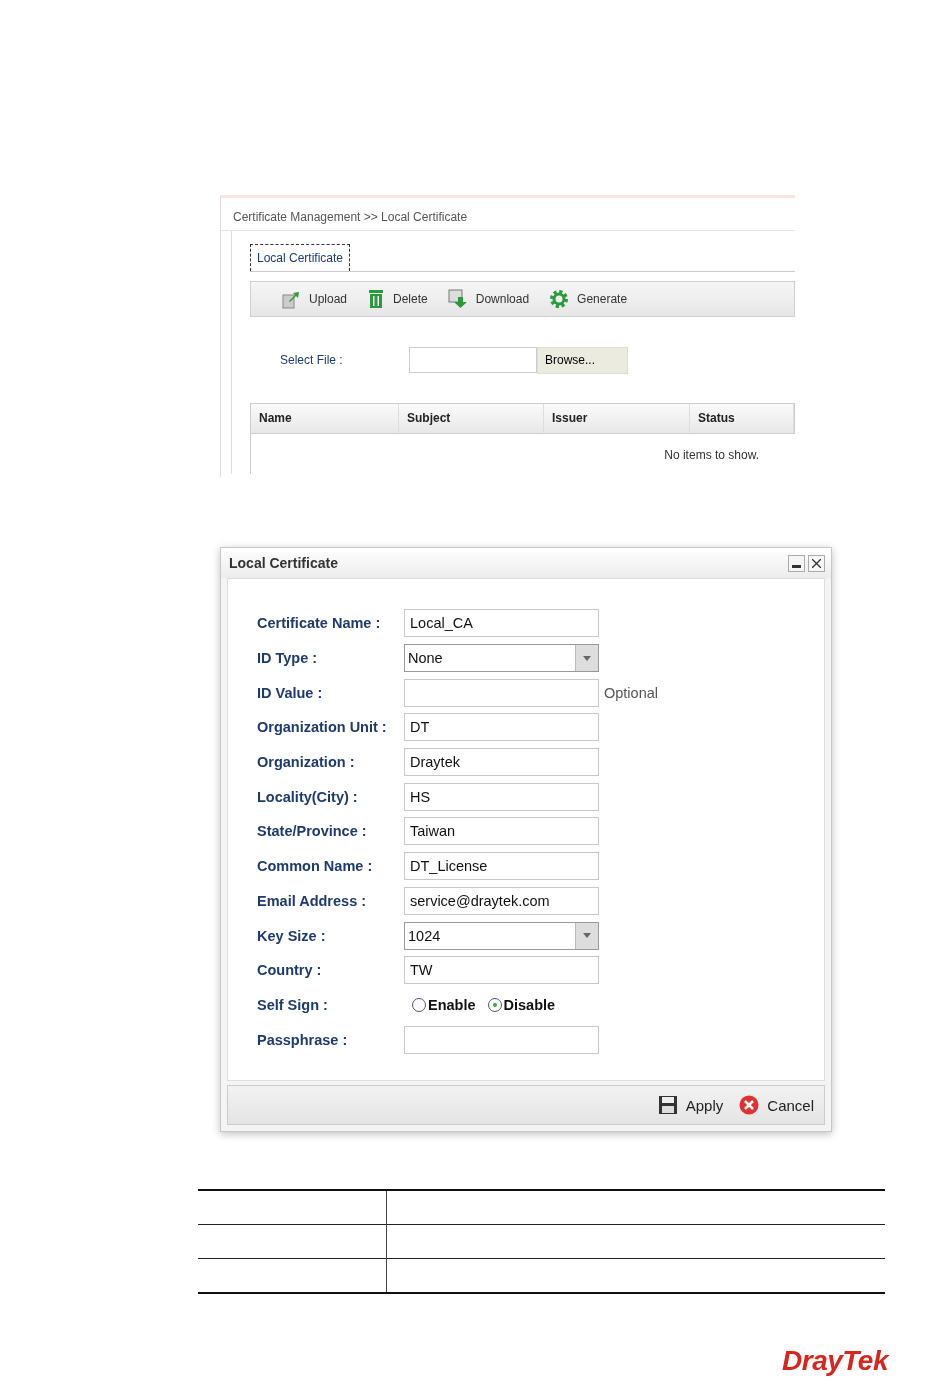 The height and width of the screenshot is (1387, 950). What do you see at coordinates (290, 692) in the screenshot?
I see `field-label: ID Value :` at bounding box center [290, 692].